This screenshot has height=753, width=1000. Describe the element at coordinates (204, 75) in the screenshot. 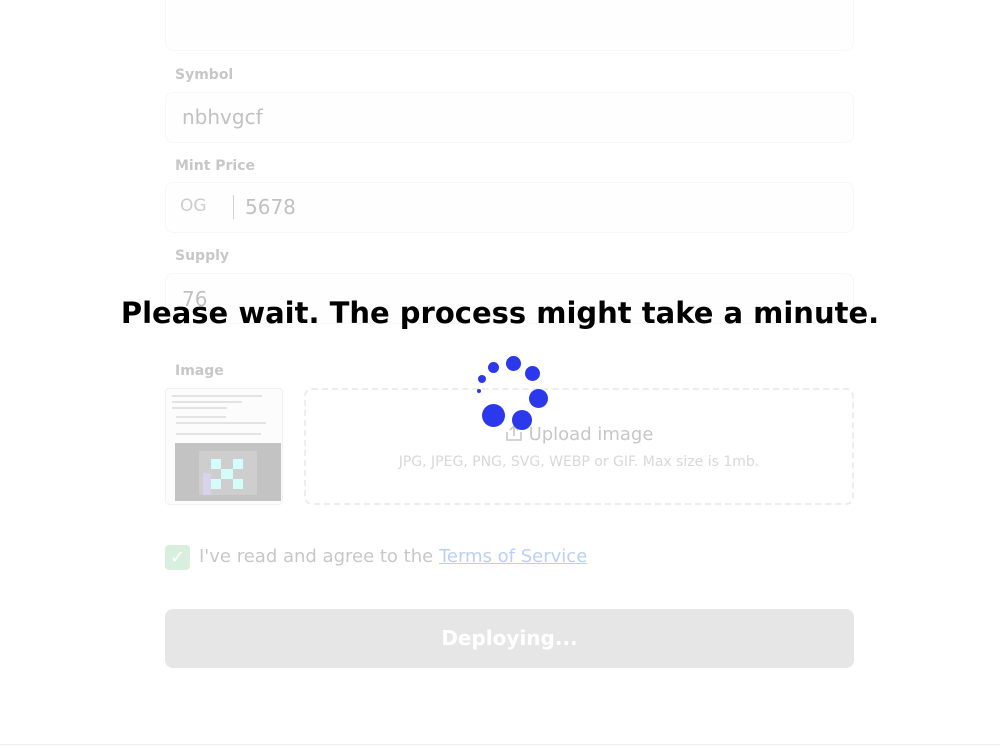

I see `symbol-label: Symbol` at that location.